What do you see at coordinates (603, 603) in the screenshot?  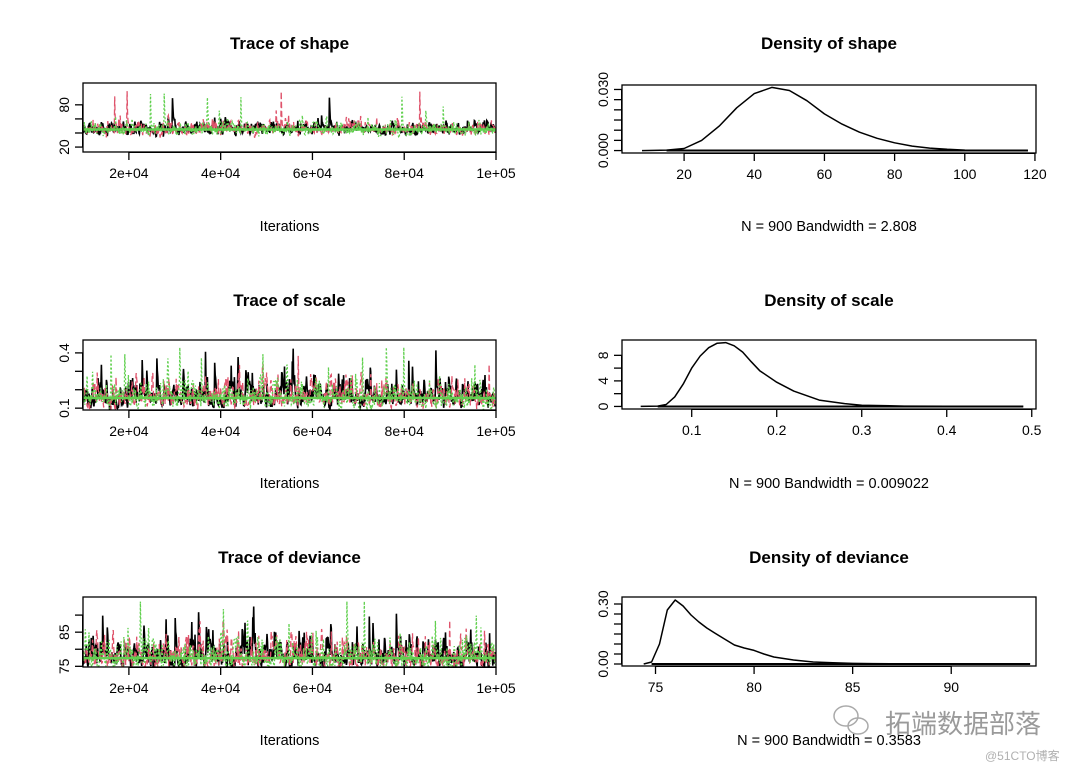 I see `y-tick-label: 0.30` at bounding box center [603, 603].